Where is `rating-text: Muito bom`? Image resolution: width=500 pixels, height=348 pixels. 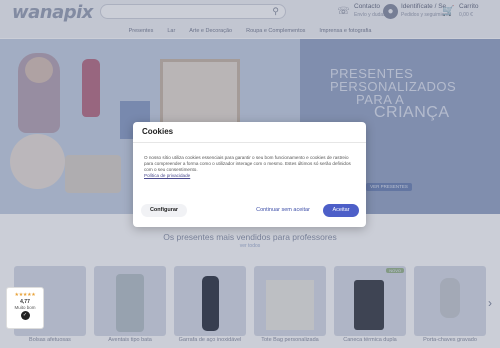
rating-text: Muito bom is located at coordinates (25, 307).